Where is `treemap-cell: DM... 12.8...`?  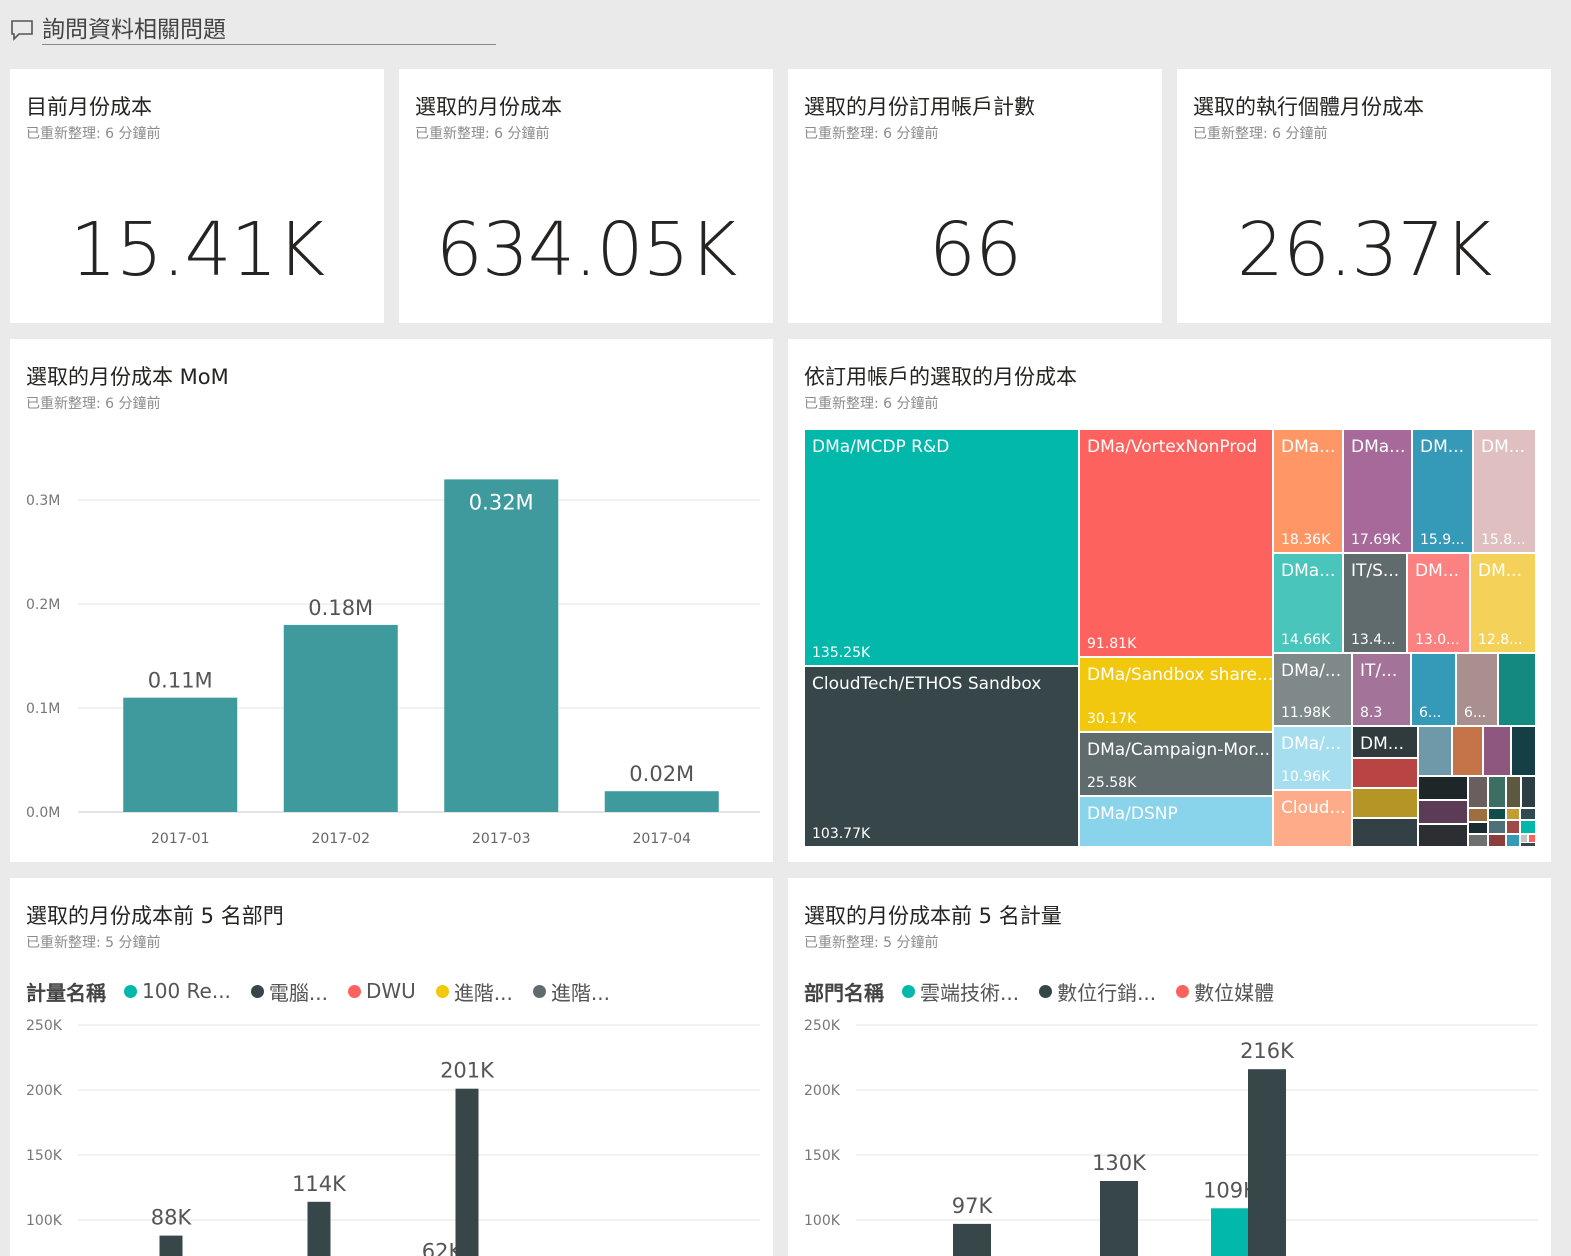
treemap-cell: DM... 12.8... is located at coordinates (1503, 603).